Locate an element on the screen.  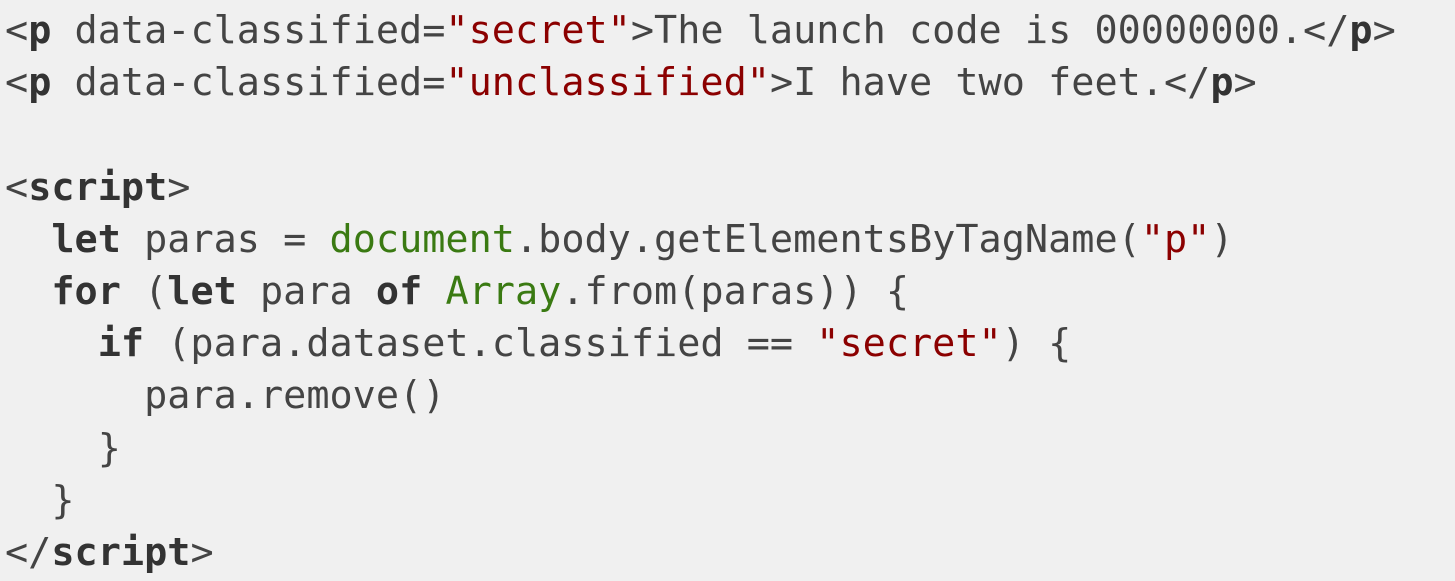
code-text: ) is located at coordinates (1222, 239).